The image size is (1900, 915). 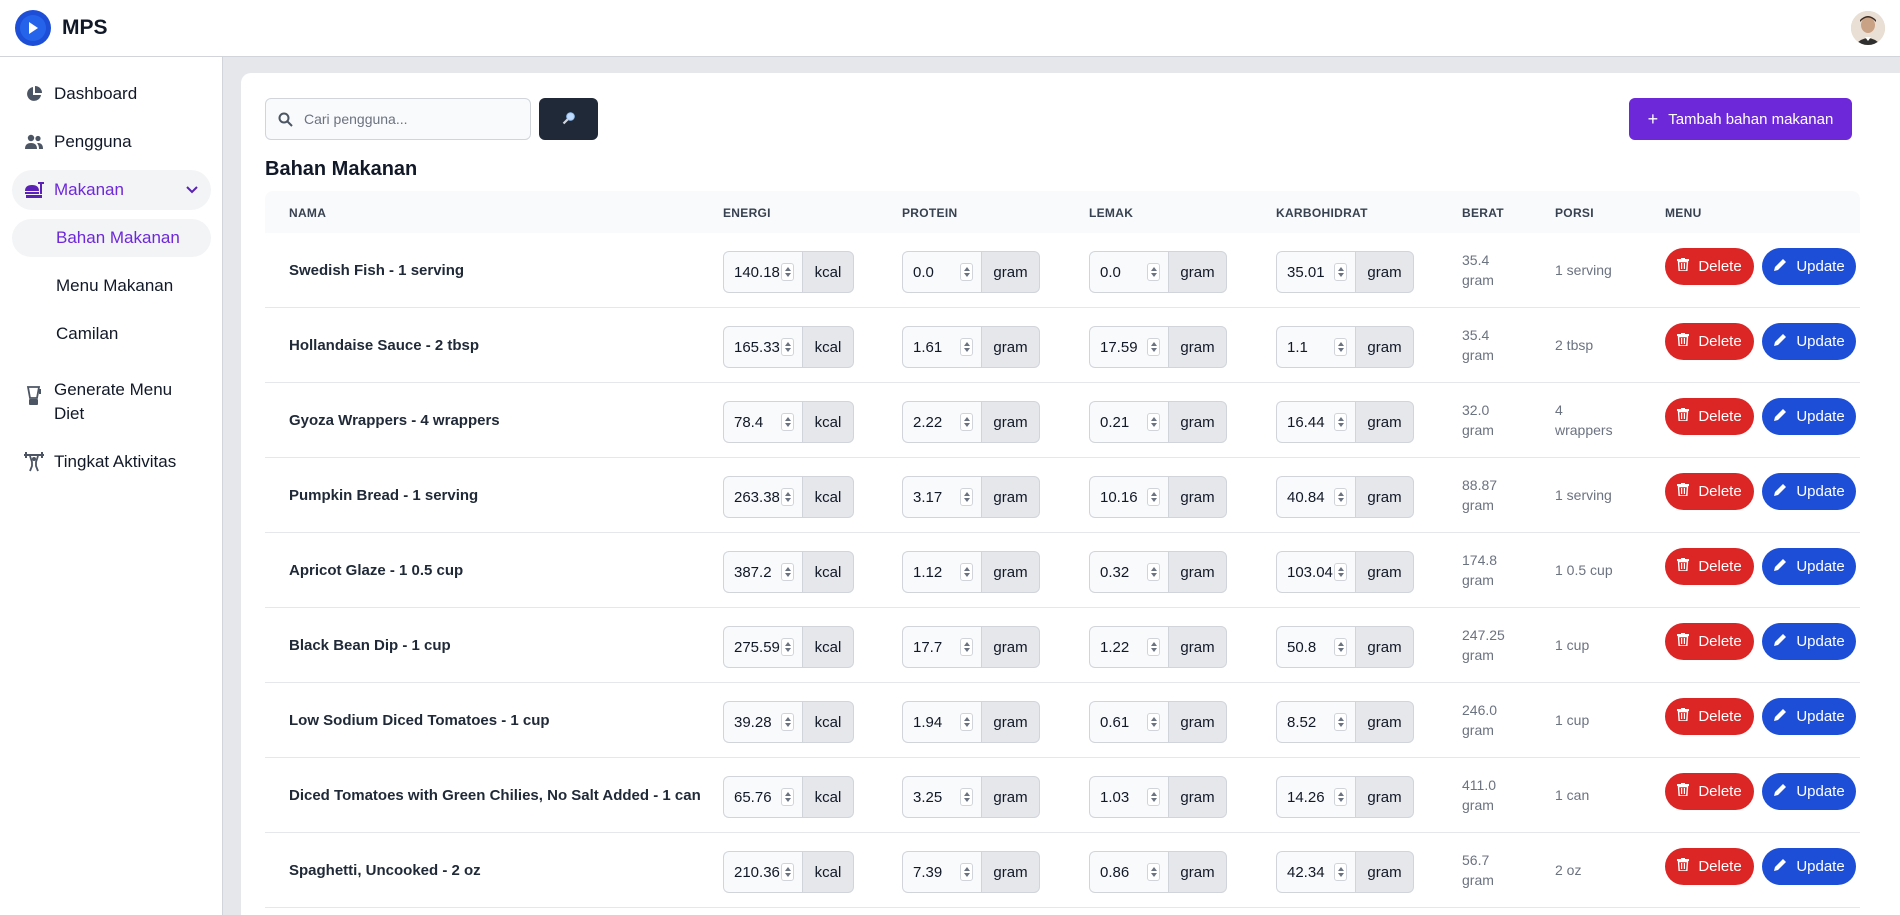 What do you see at coordinates (1315, 272) in the screenshot?
I see `karbohidrat-input: 35.01` at bounding box center [1315, 272].